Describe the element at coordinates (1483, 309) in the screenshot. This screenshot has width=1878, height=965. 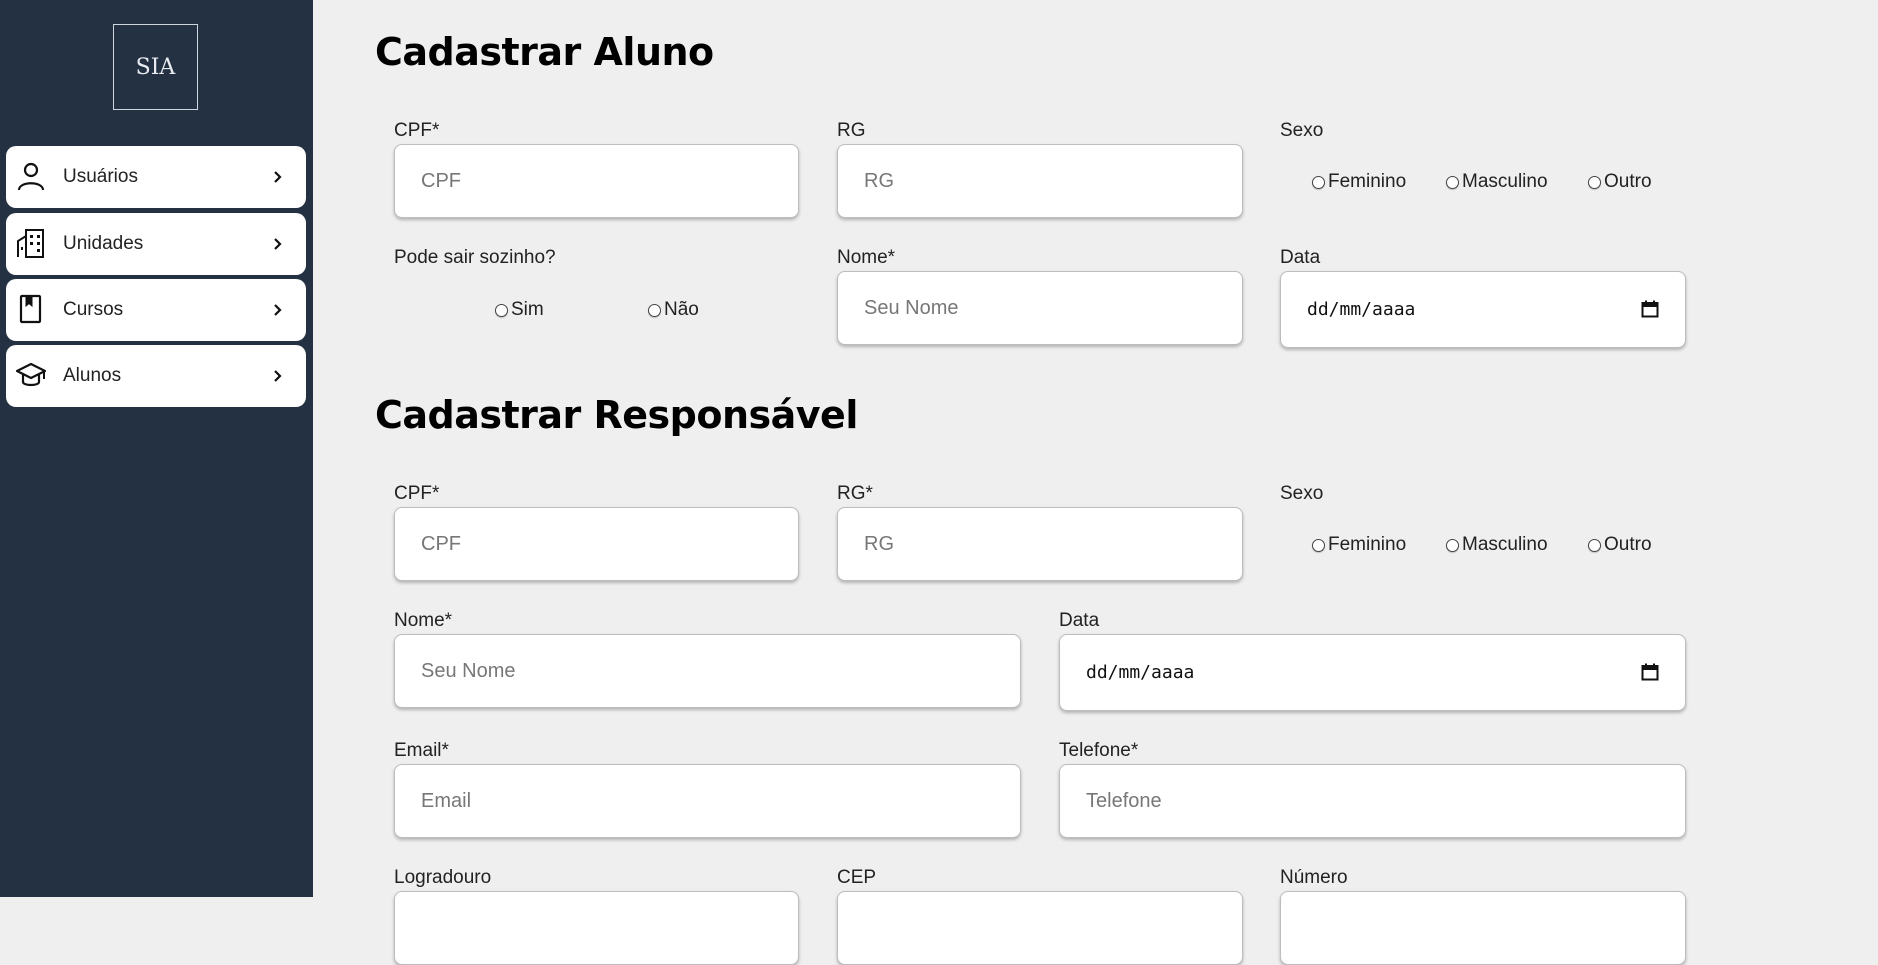
I see `aluno-data-input: dd/mm/aaaa` at that location.